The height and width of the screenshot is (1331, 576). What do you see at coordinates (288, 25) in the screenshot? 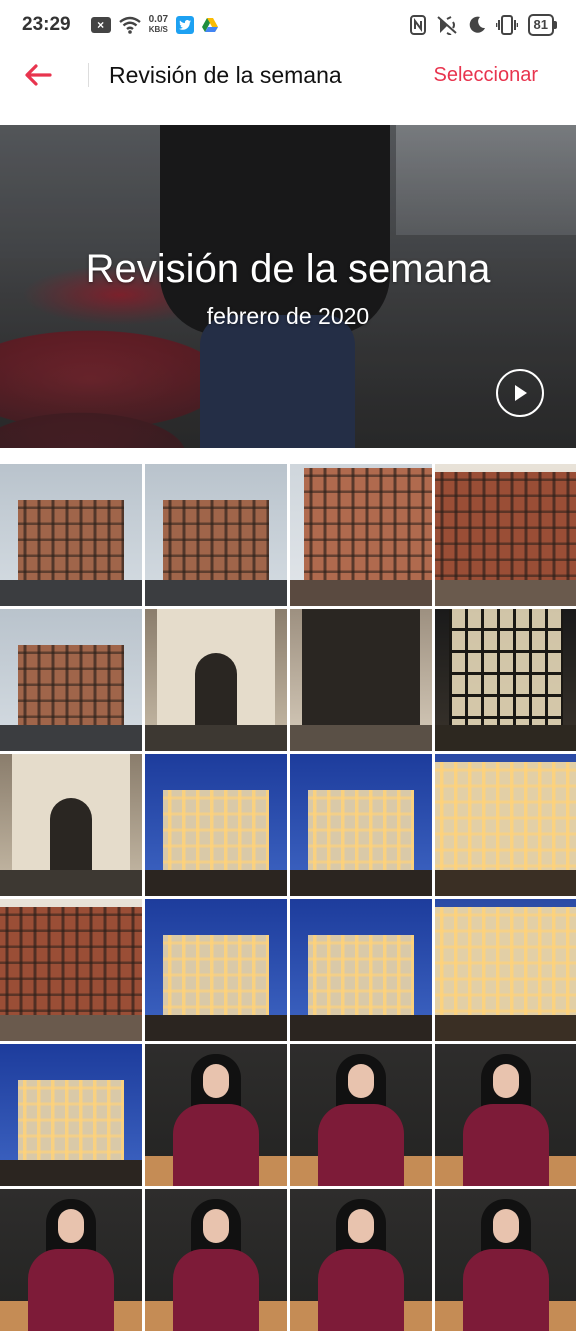
I see `status-bar: 23:29 × 0.07 KB/S 81` at bounding box center [288, 25].